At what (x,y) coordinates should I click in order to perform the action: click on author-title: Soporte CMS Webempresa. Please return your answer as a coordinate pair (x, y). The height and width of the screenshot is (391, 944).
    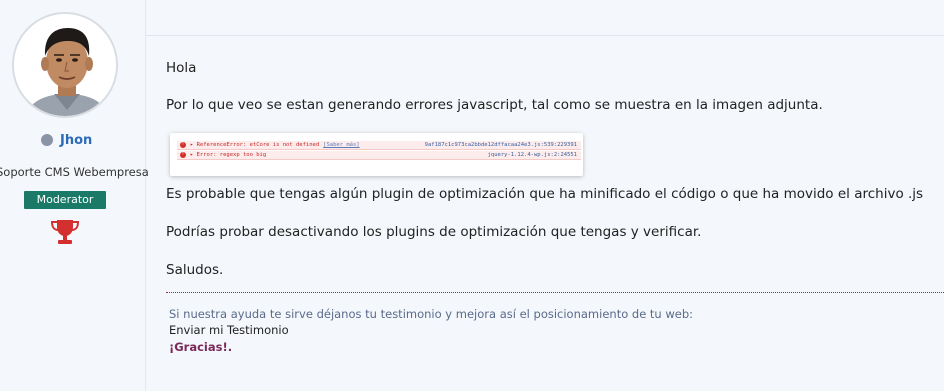
    Looking at the image, I should click on (74, 172).